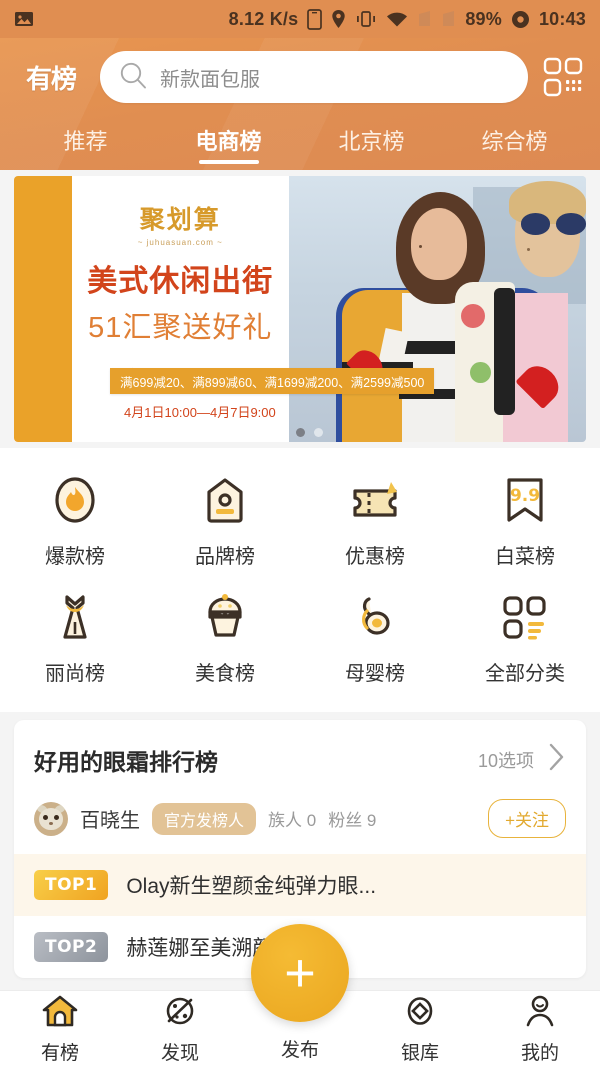 Image resolution: width=600 pixels, height=1067 pixels. I want to click on tab-label: 综合榜, so click(514, 141).